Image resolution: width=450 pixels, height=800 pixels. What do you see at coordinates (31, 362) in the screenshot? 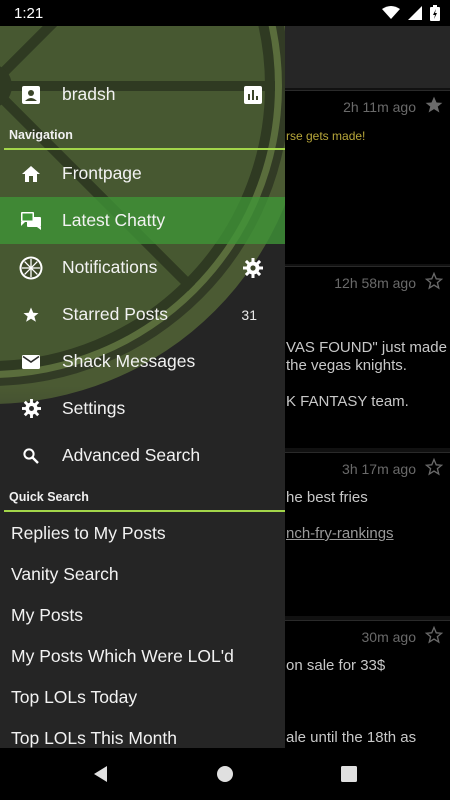
I see `mail-icon` at bounding box center [31, 362].